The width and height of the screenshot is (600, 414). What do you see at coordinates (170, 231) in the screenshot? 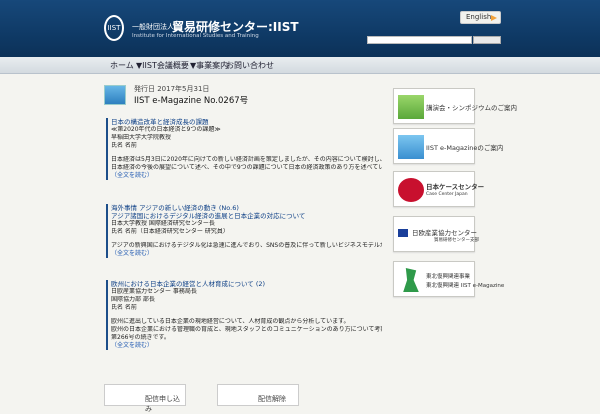
I see `article-line: 氏名 名前（日本経済研究センター 研究員）` at bounding box center [170, 231].